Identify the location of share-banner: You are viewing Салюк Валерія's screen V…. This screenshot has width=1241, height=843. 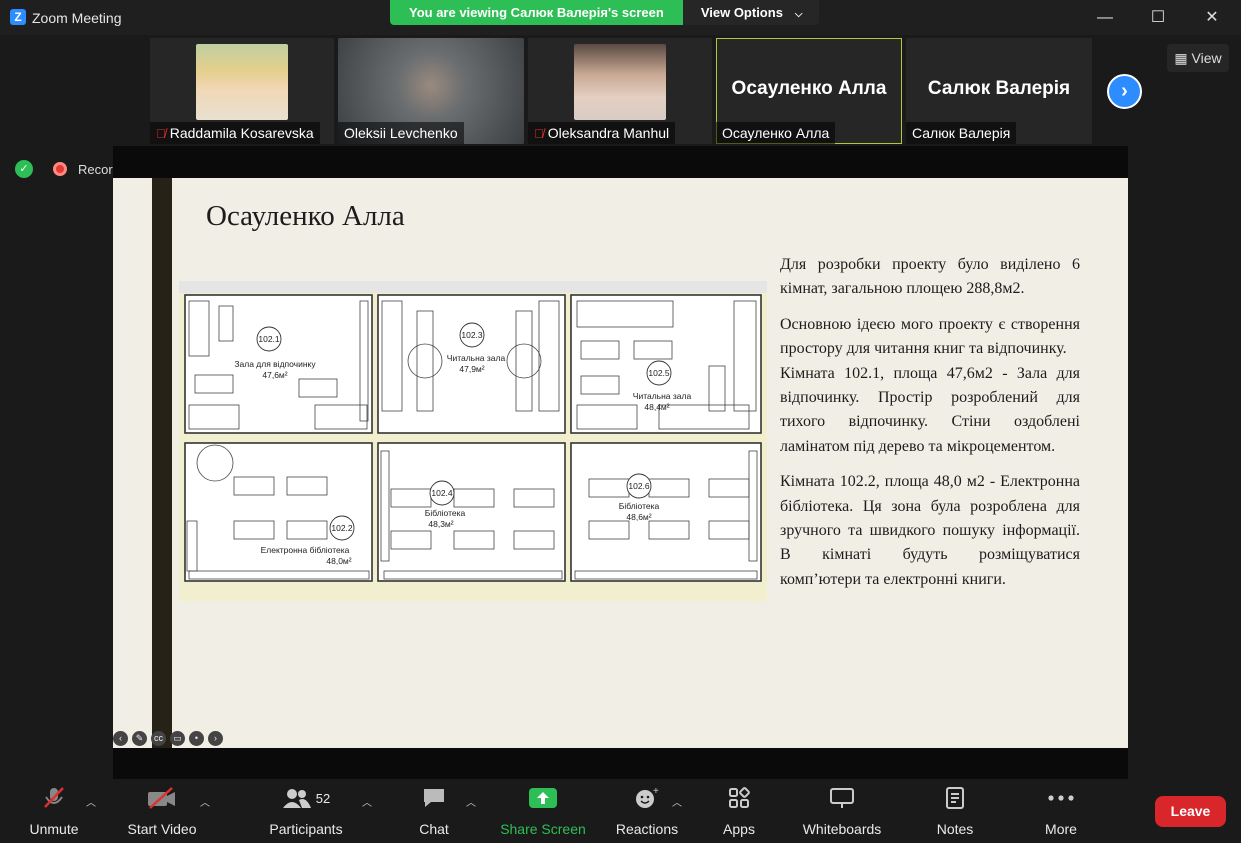
(604, 12).